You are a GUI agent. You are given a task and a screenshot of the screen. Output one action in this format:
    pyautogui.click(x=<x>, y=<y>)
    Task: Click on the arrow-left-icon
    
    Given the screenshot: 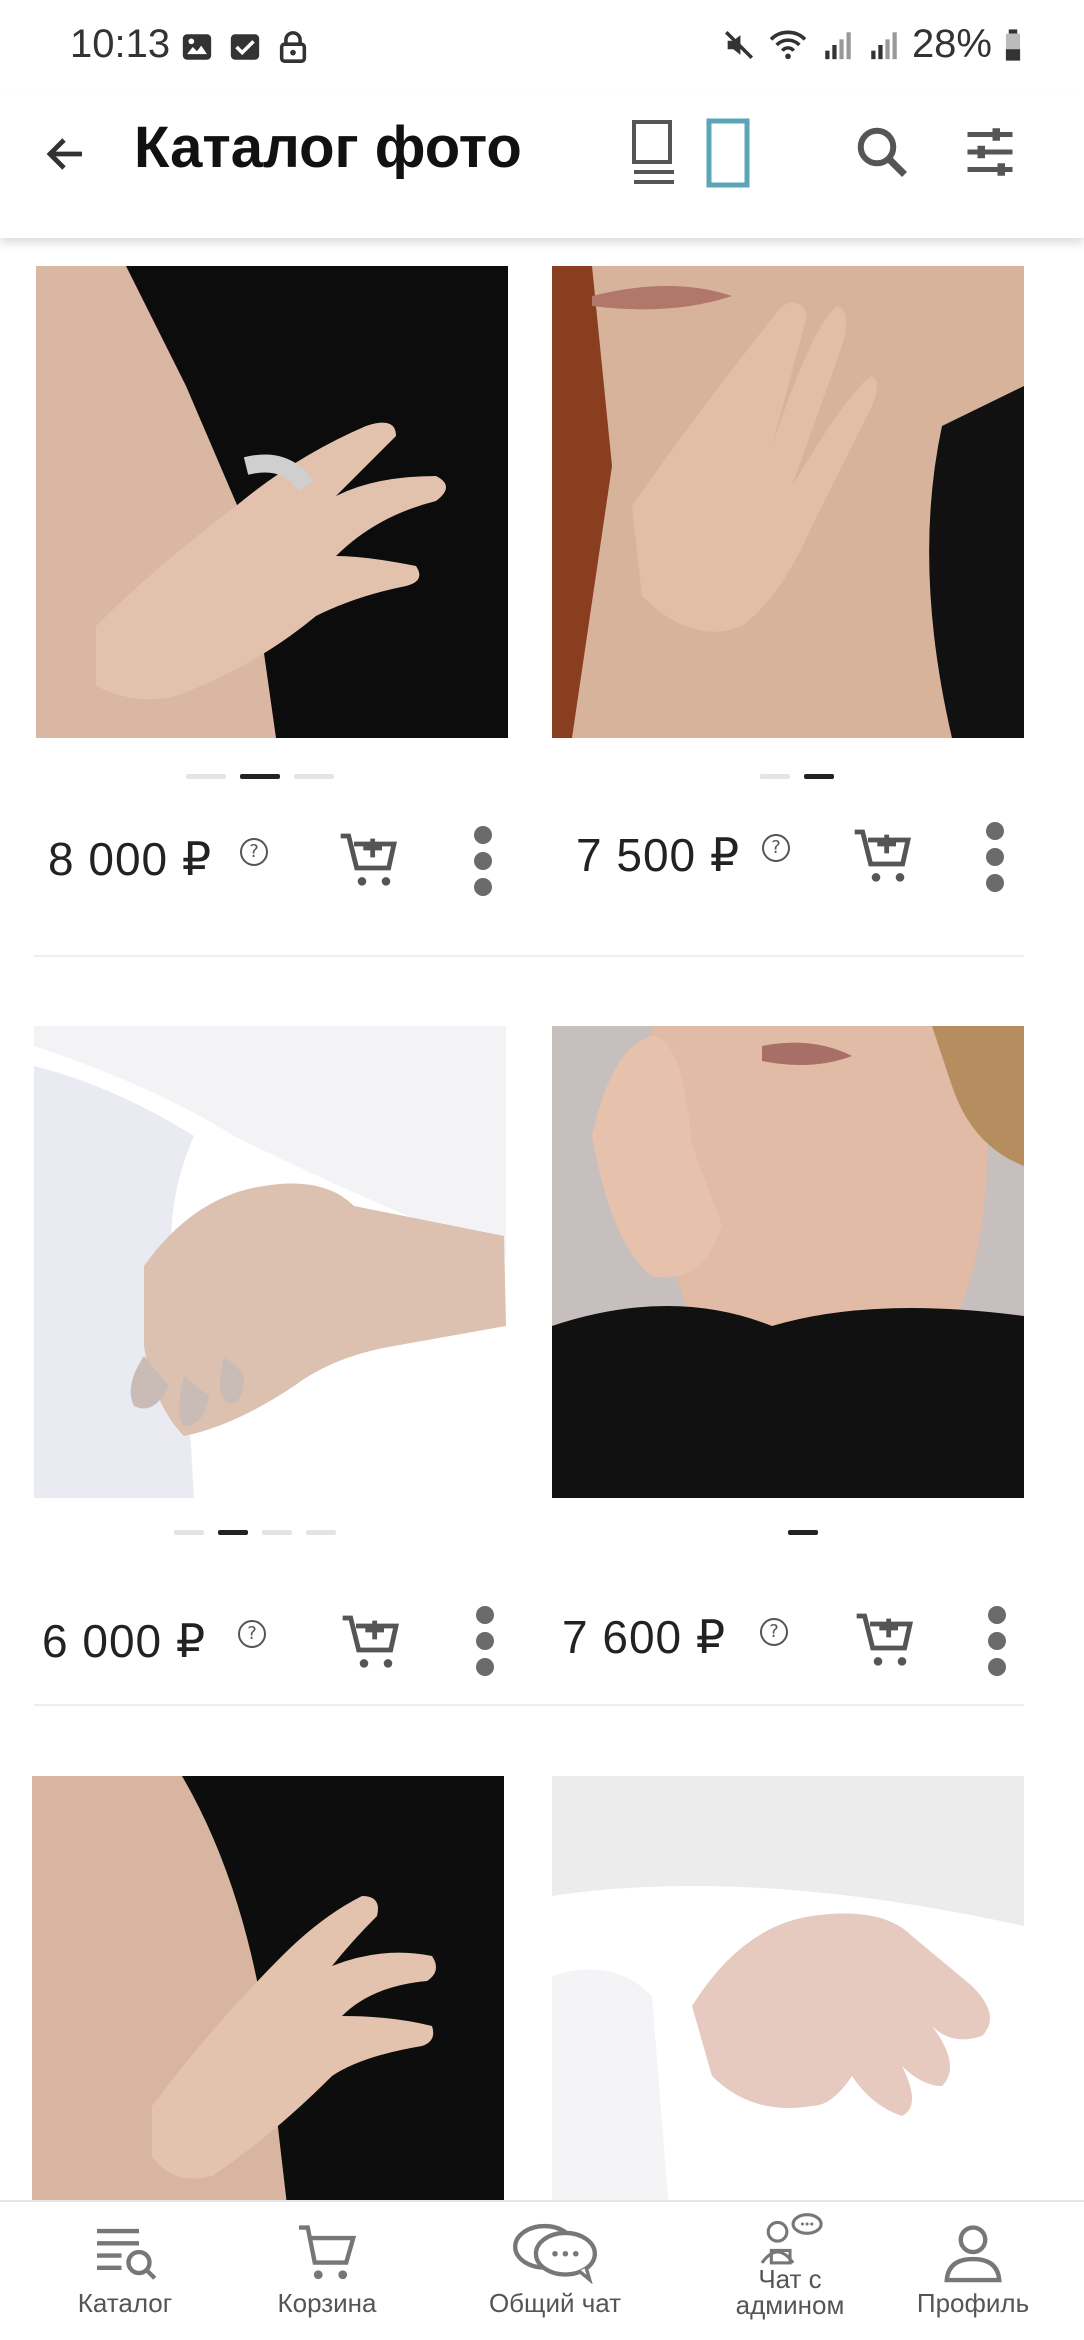 What is the action you would take?
    pyautogui.click(x=64, y=154)
    